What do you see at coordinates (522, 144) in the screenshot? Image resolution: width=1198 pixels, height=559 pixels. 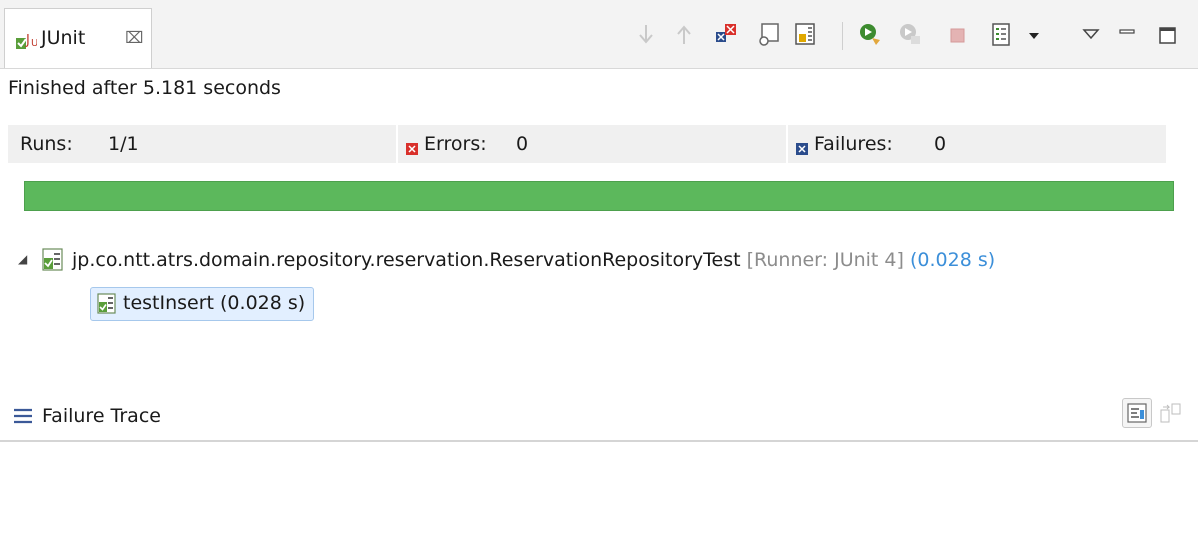 I see `errors-value: 0` at bounding box center [522, 144].